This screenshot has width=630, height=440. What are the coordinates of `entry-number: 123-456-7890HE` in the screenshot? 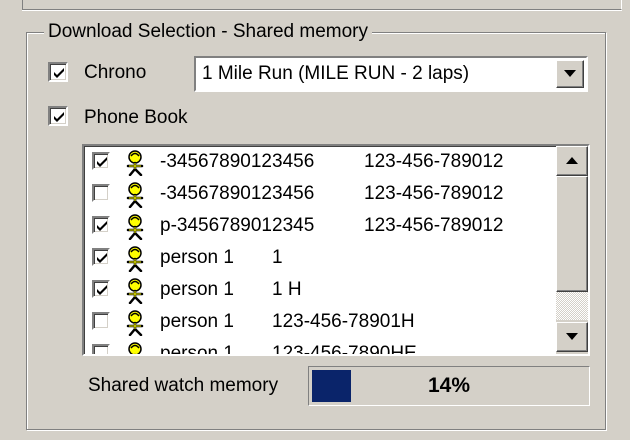 It's located at (344, 348).